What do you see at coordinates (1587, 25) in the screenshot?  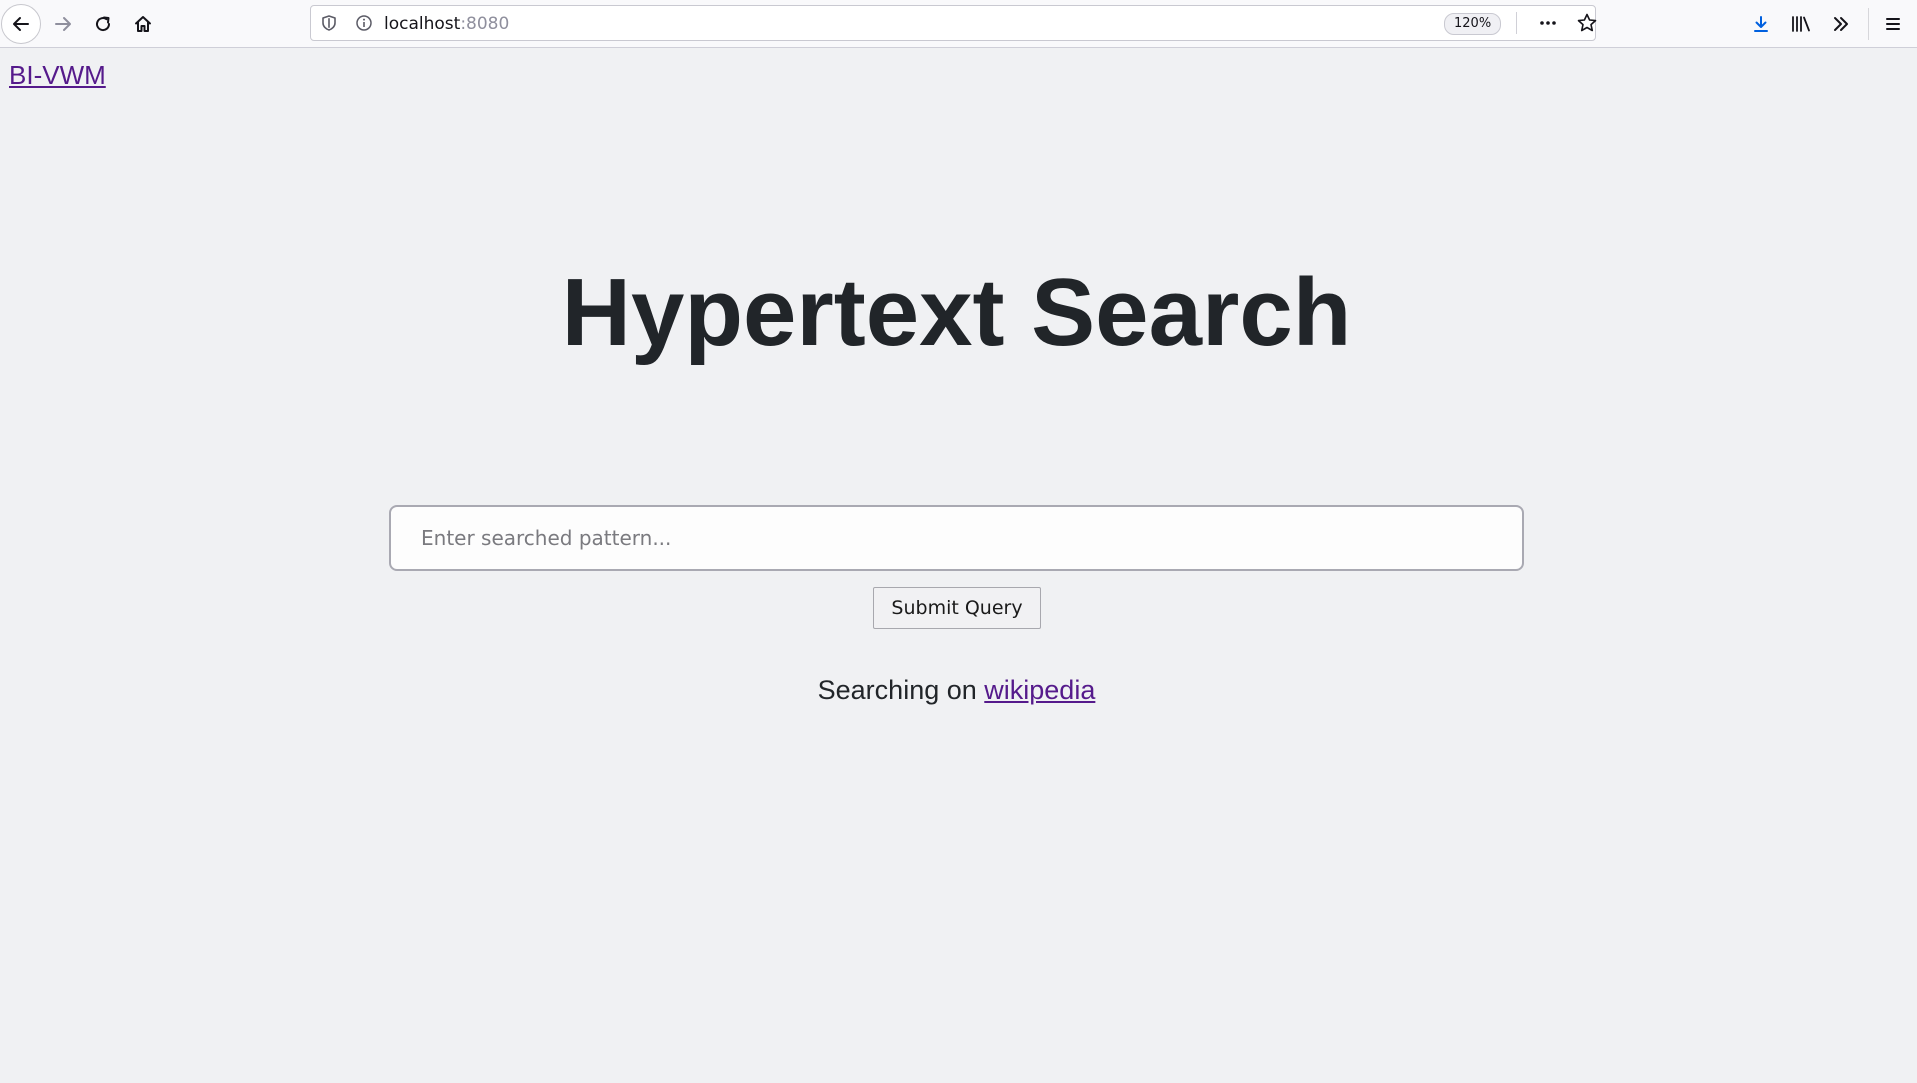 I see `star-icon` at bounding box center [1587, 25].